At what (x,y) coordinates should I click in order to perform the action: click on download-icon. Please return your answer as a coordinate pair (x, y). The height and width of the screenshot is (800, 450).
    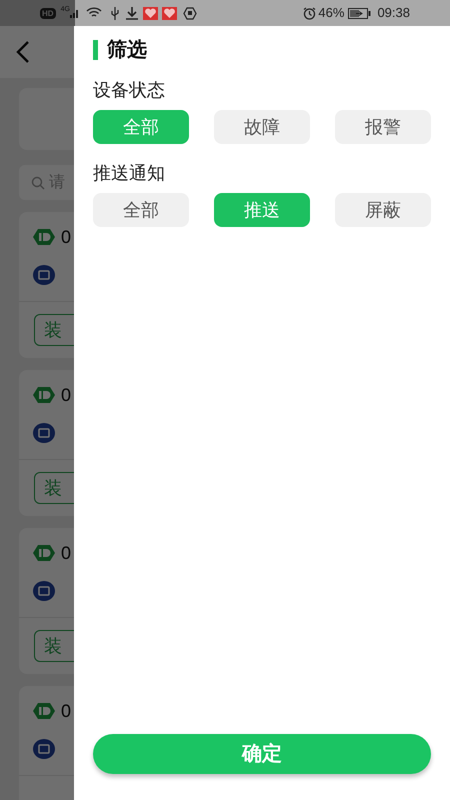
    Looking at the image, I should click on (132, 13).